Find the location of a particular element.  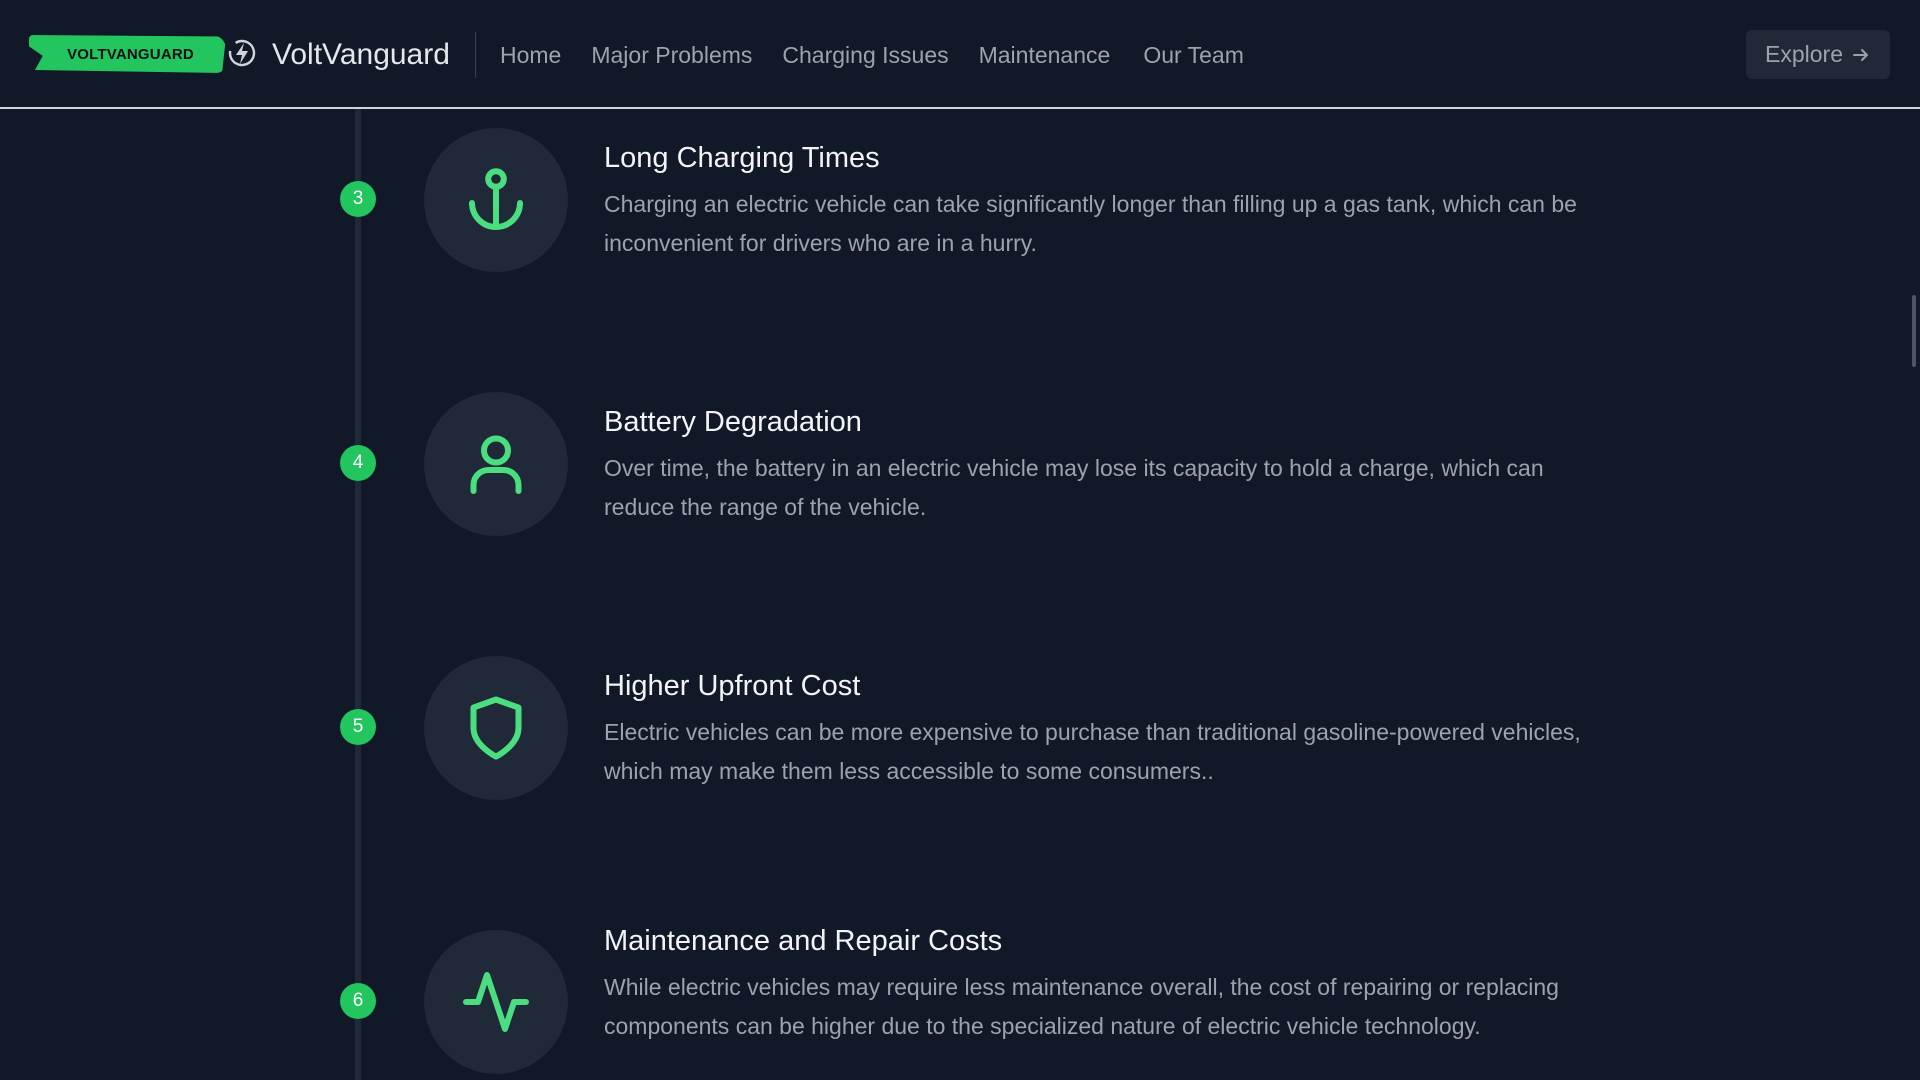

activity-icon is located at coordinates (496, 1002).